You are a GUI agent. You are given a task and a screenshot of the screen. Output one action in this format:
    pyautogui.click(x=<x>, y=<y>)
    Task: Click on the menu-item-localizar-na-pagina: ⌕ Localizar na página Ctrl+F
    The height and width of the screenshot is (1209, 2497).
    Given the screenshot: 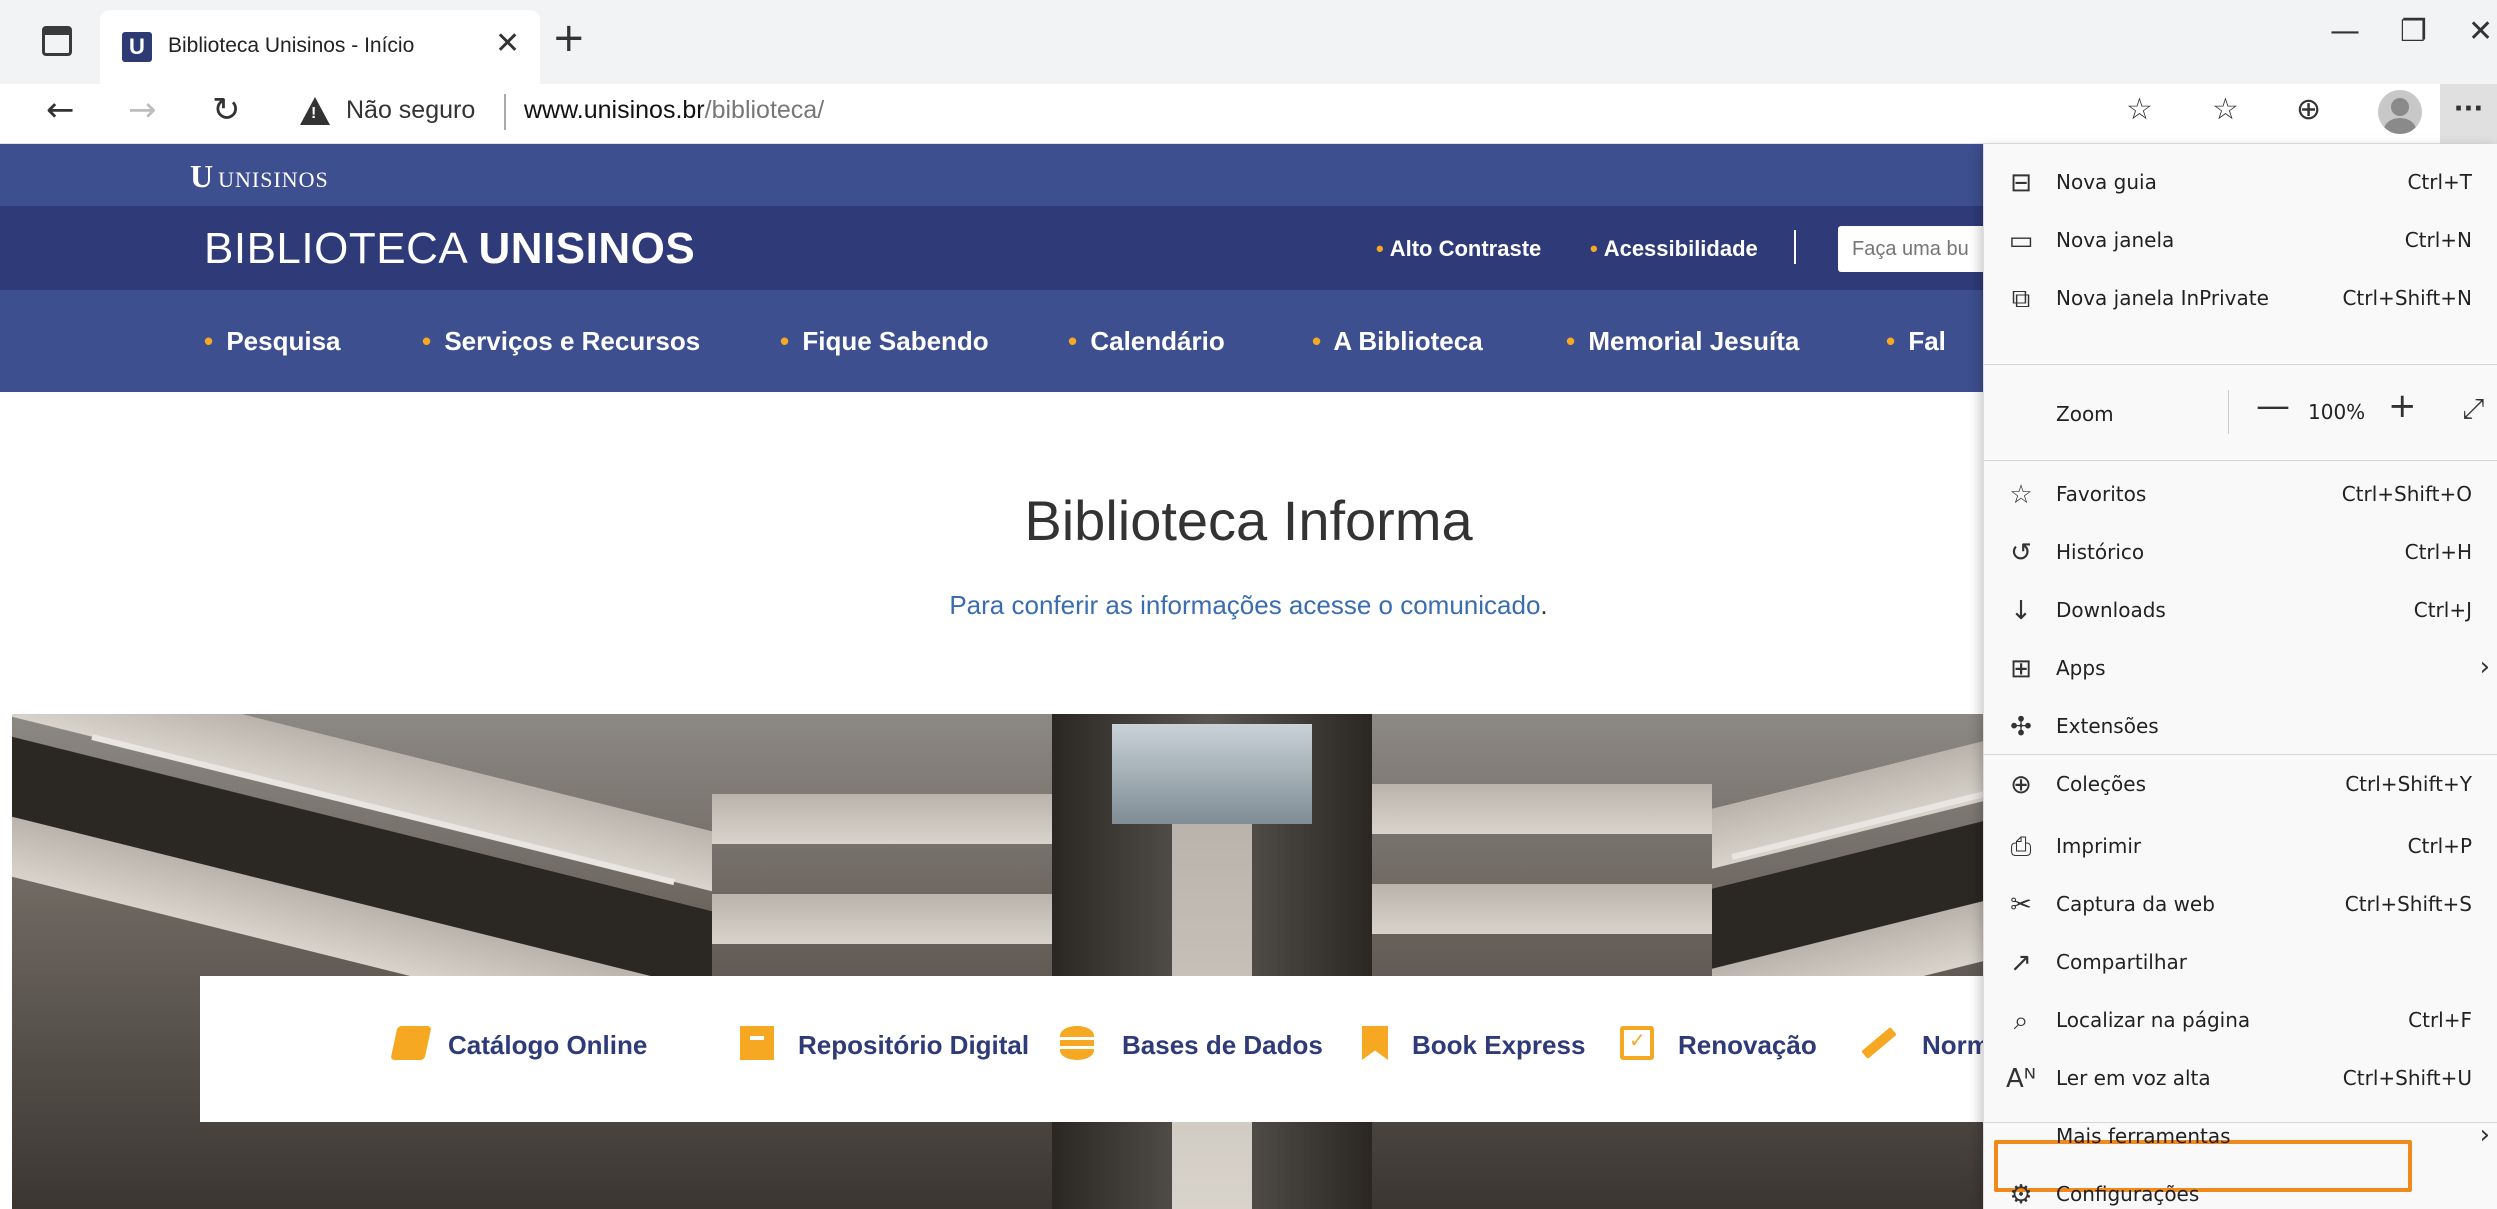 What is the action you would take?
    pyautogui.click(x=2240, y=1021)
    